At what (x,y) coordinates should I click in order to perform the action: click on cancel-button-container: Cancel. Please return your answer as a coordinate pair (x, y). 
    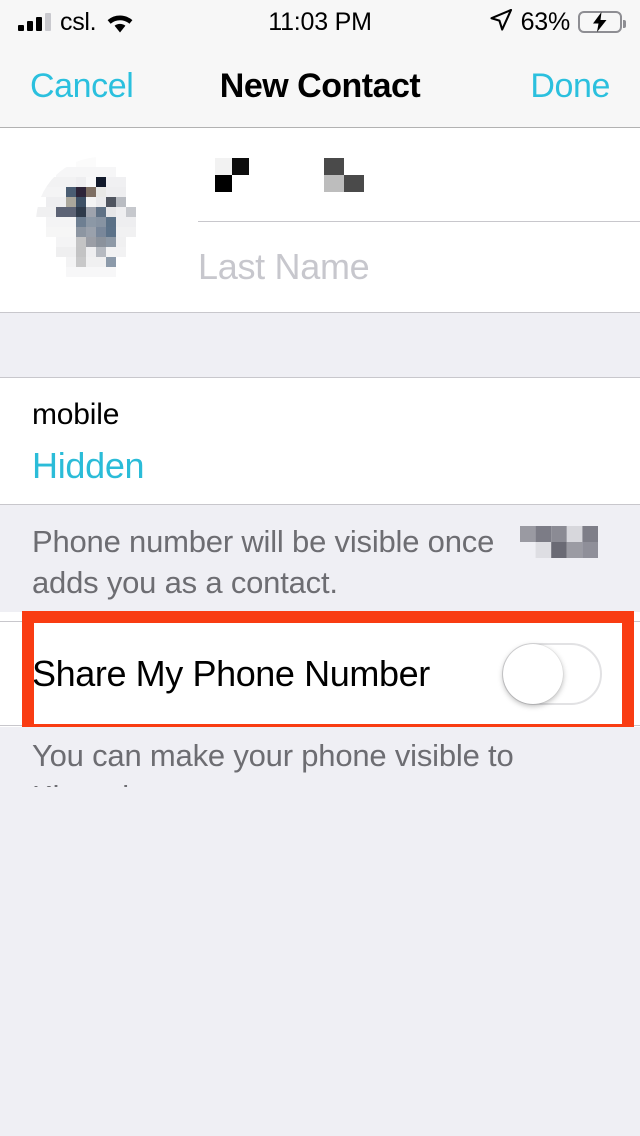
    Looking at the image, I should click on (125, 86).